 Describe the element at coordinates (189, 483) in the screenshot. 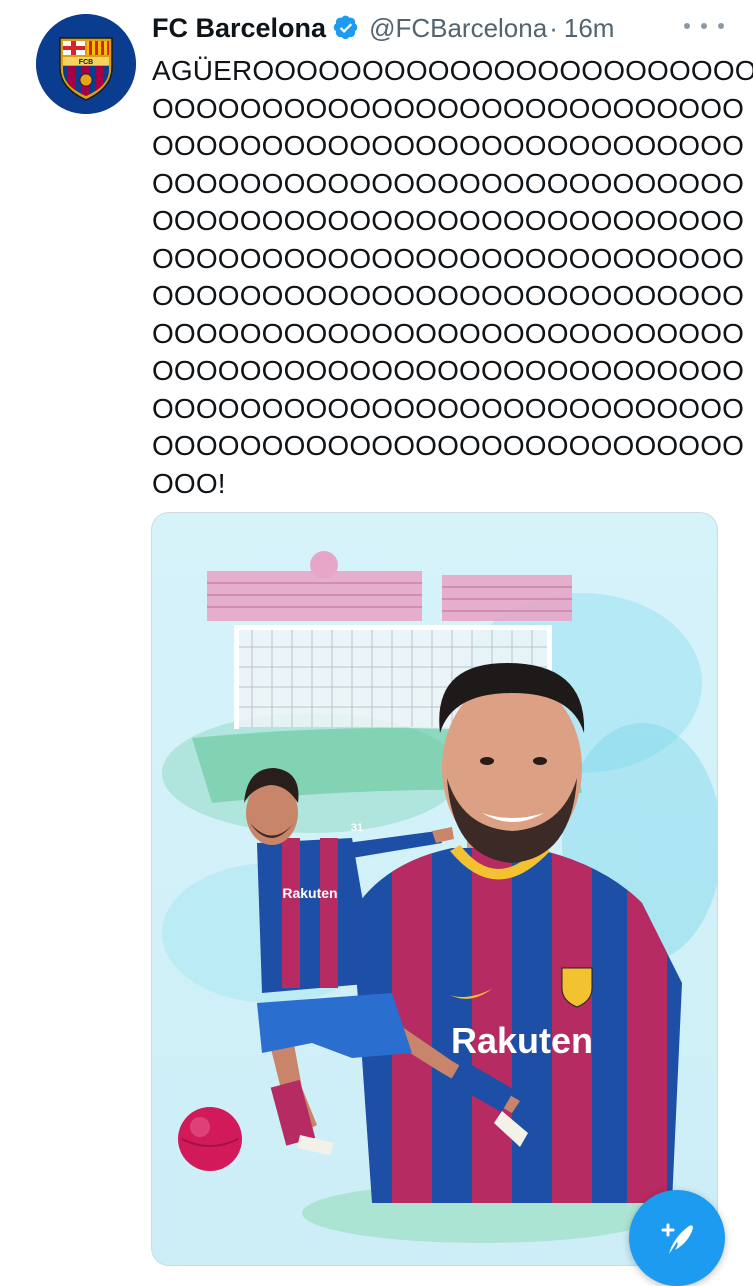

I see `tweet-text-line: OOO!` at that location.